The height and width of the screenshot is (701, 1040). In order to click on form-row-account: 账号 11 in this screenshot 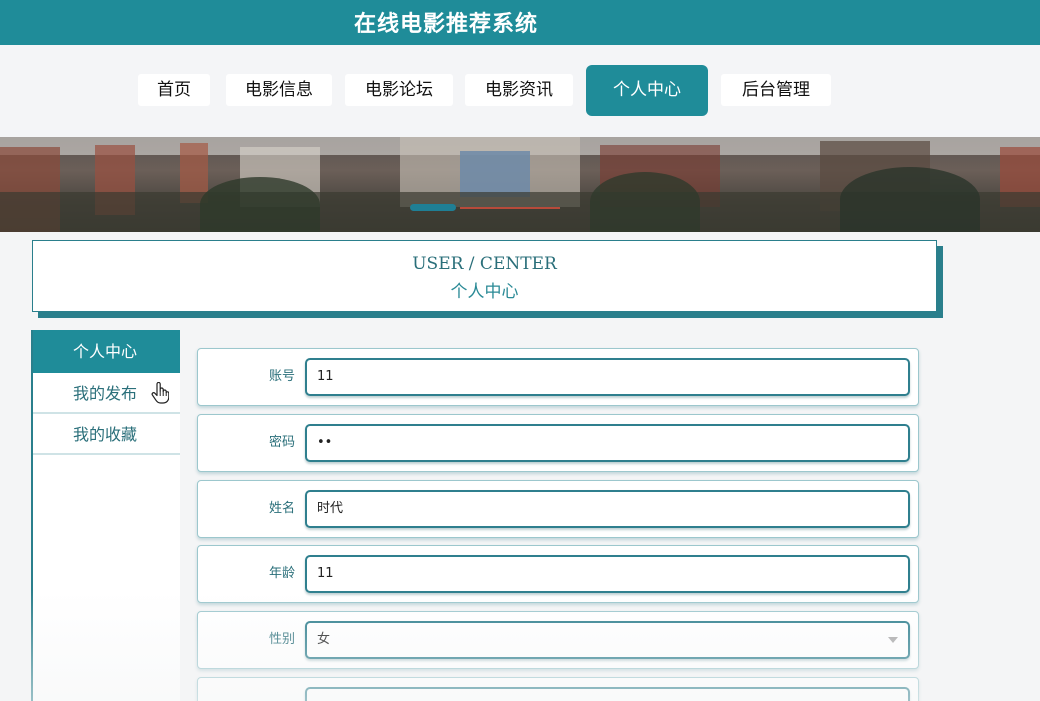, I will do `click(558, 377)`.